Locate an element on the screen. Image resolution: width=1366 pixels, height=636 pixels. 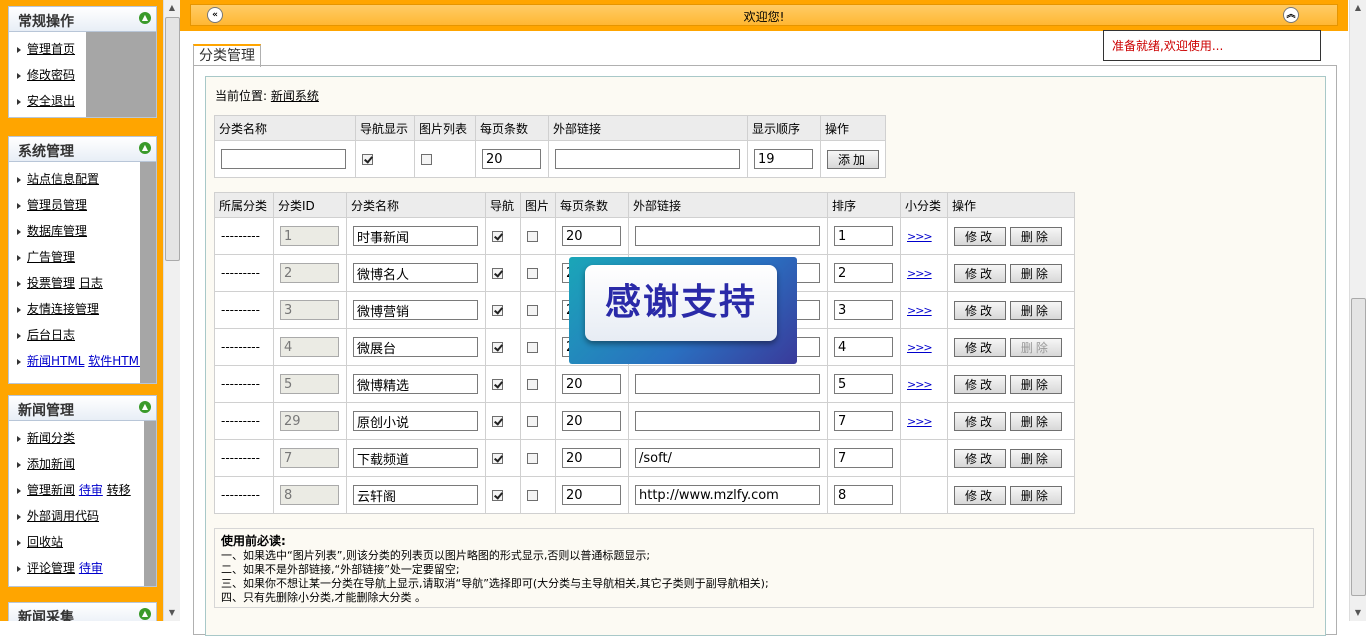
sidebar-scrollbar: ▲ ▼ is located at coordinates (171, 310).